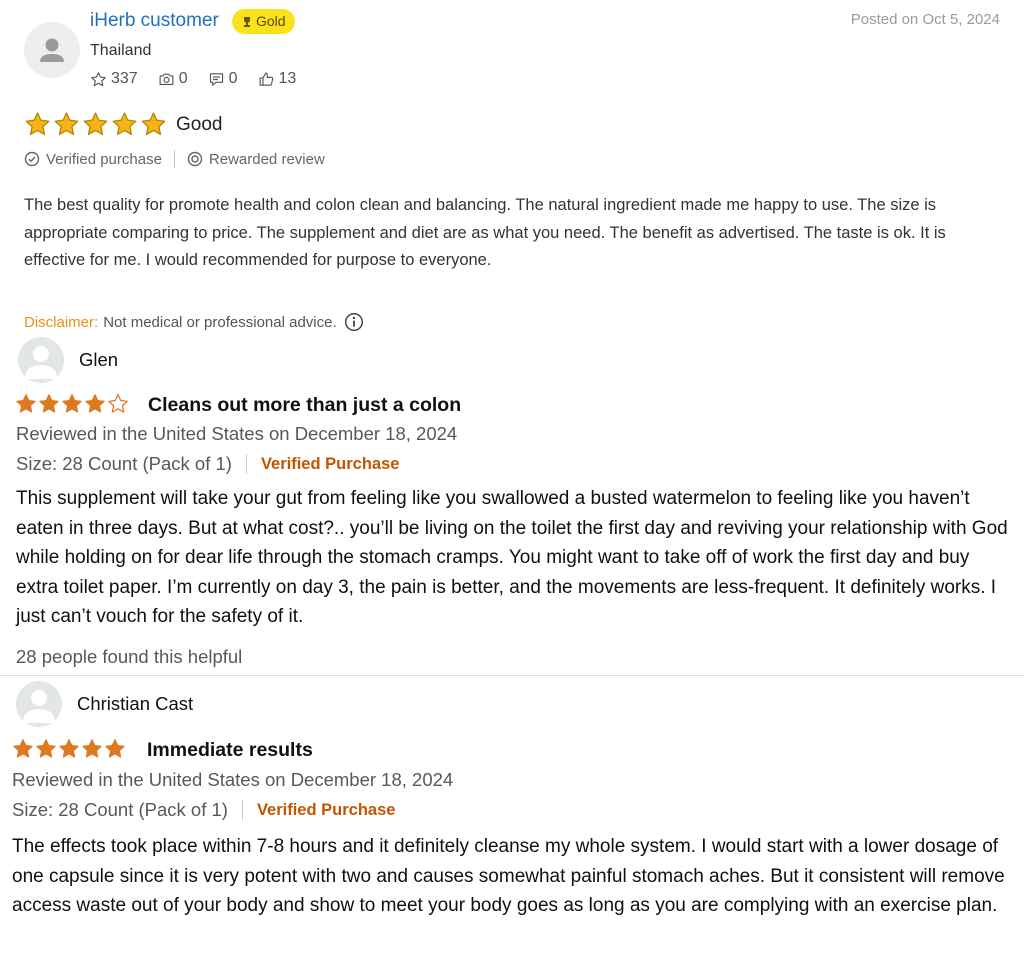  I want to click on badge-label: Gold, so click(271, 21).